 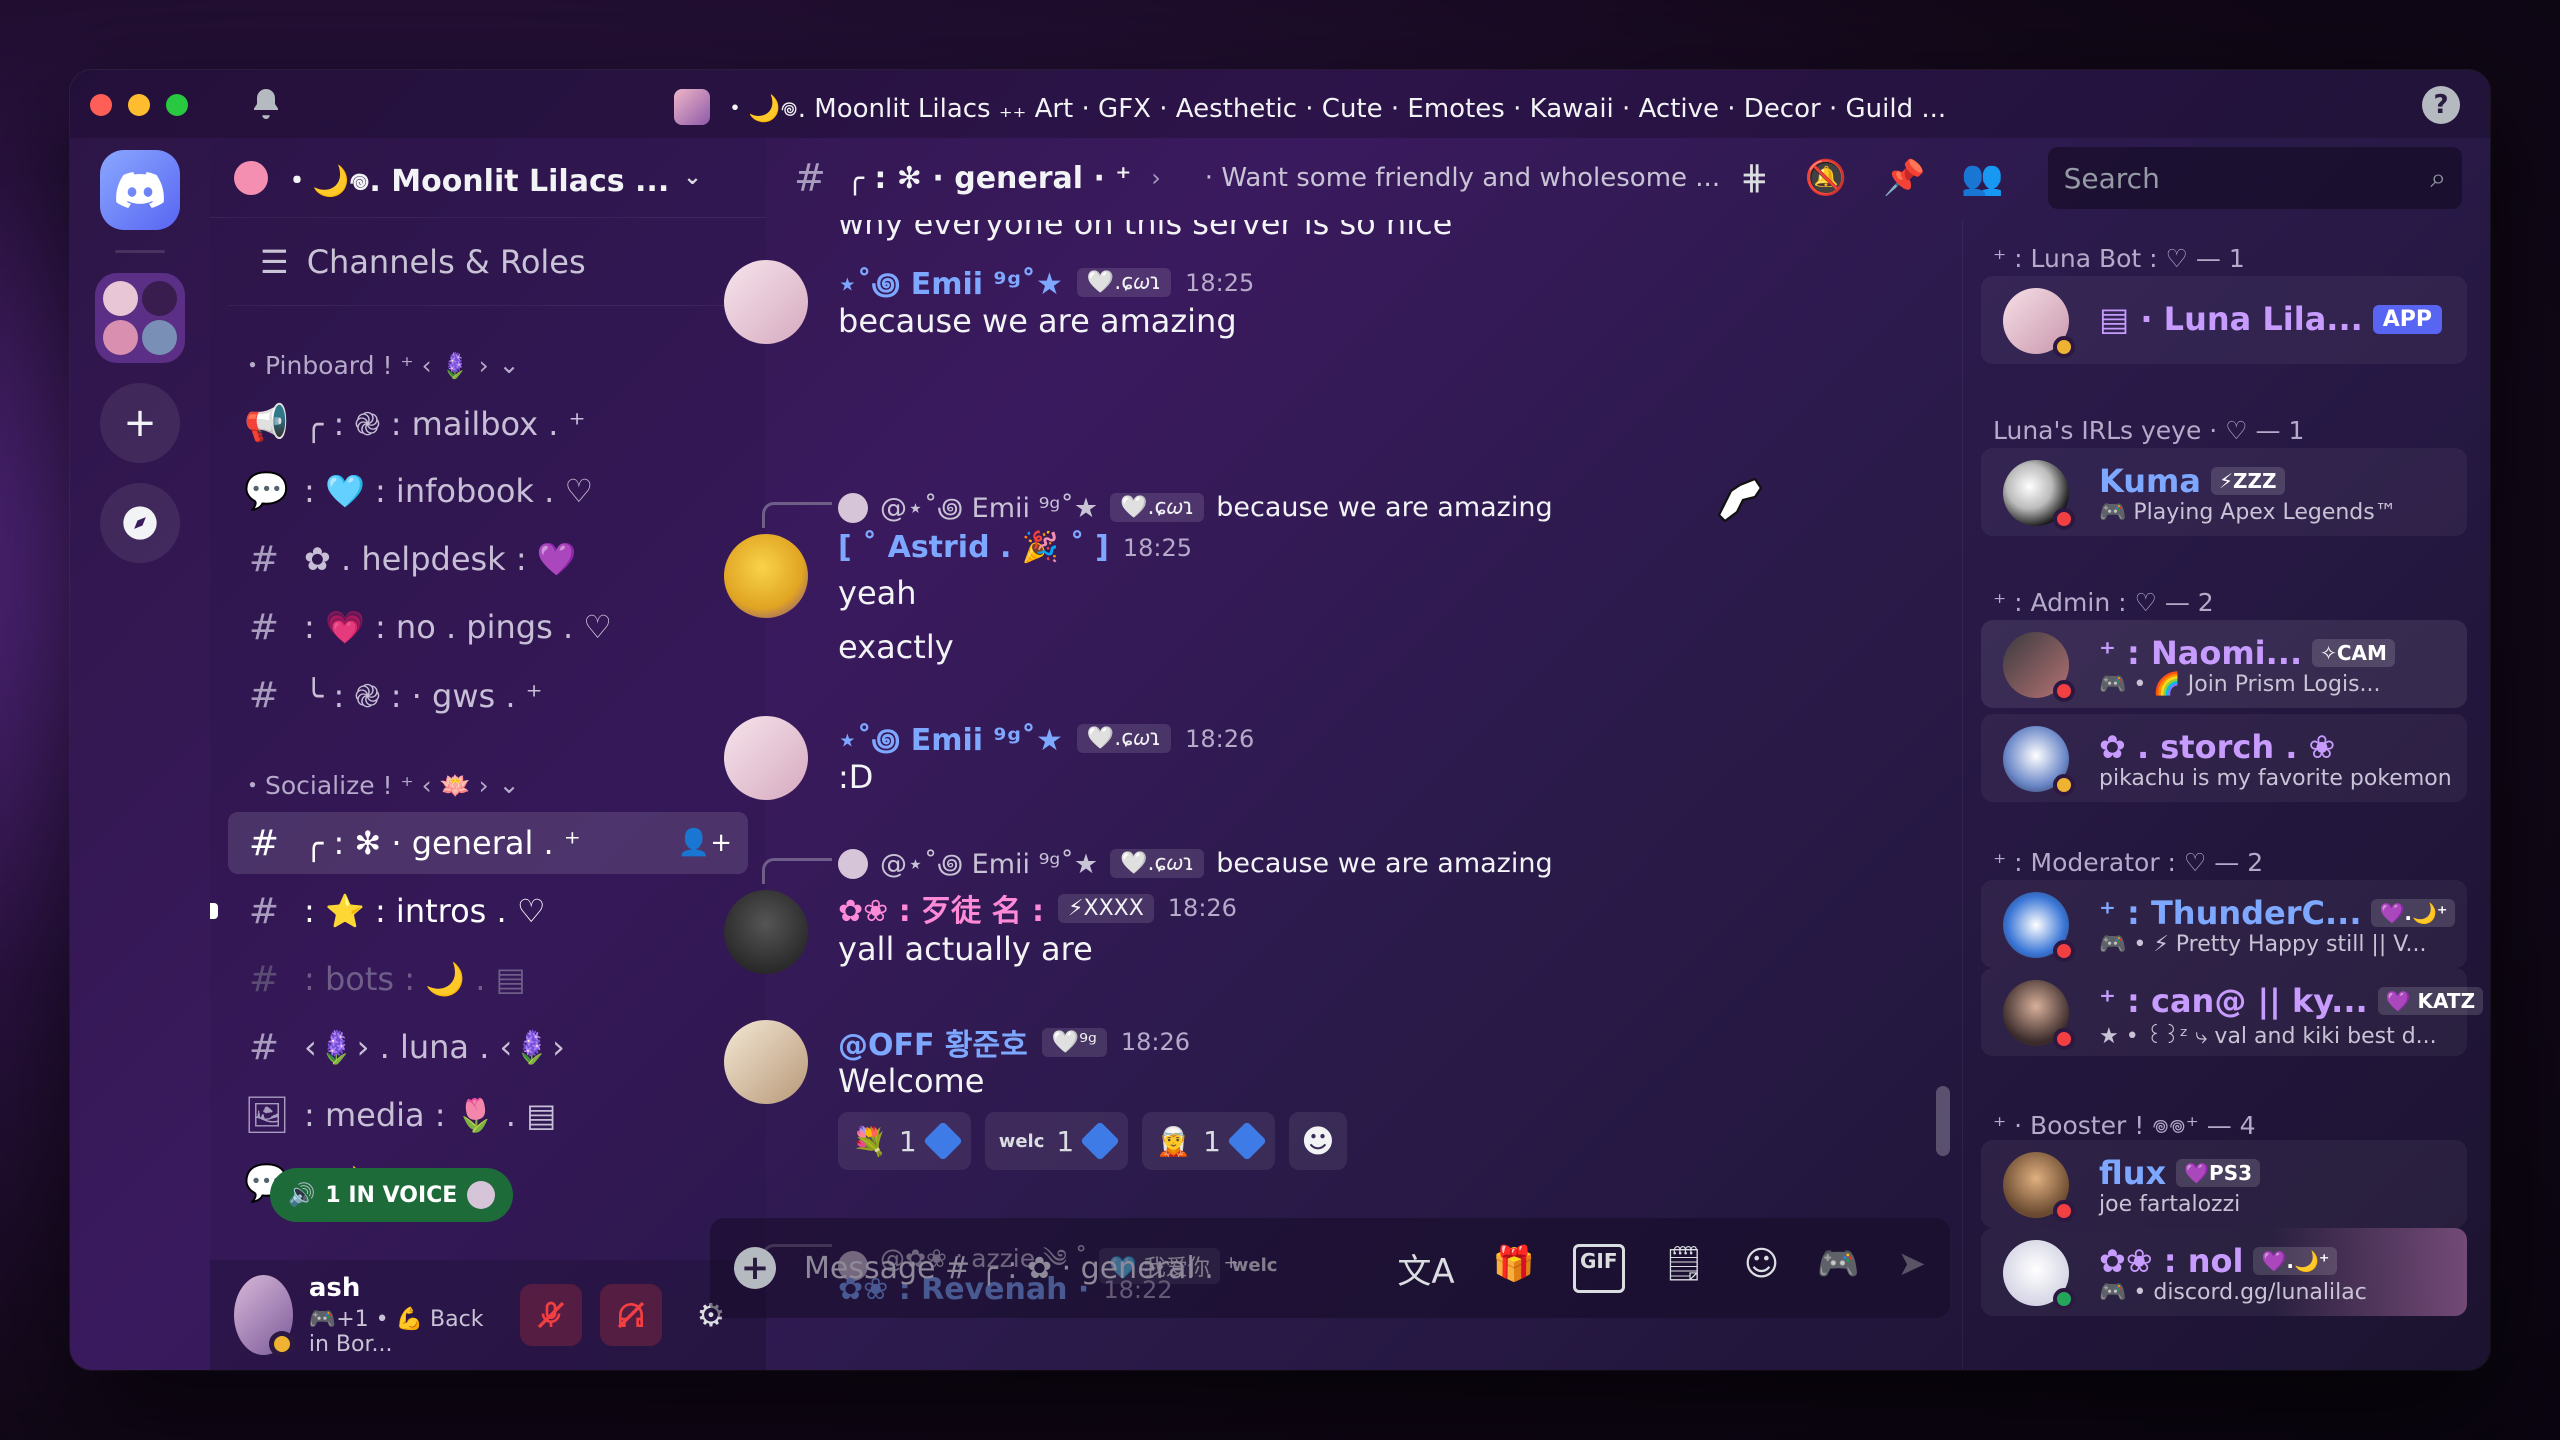 What do you see at coordinates (101, 105) in the screenshot?
I see `close-window-button` at bounding box center [101, 105].